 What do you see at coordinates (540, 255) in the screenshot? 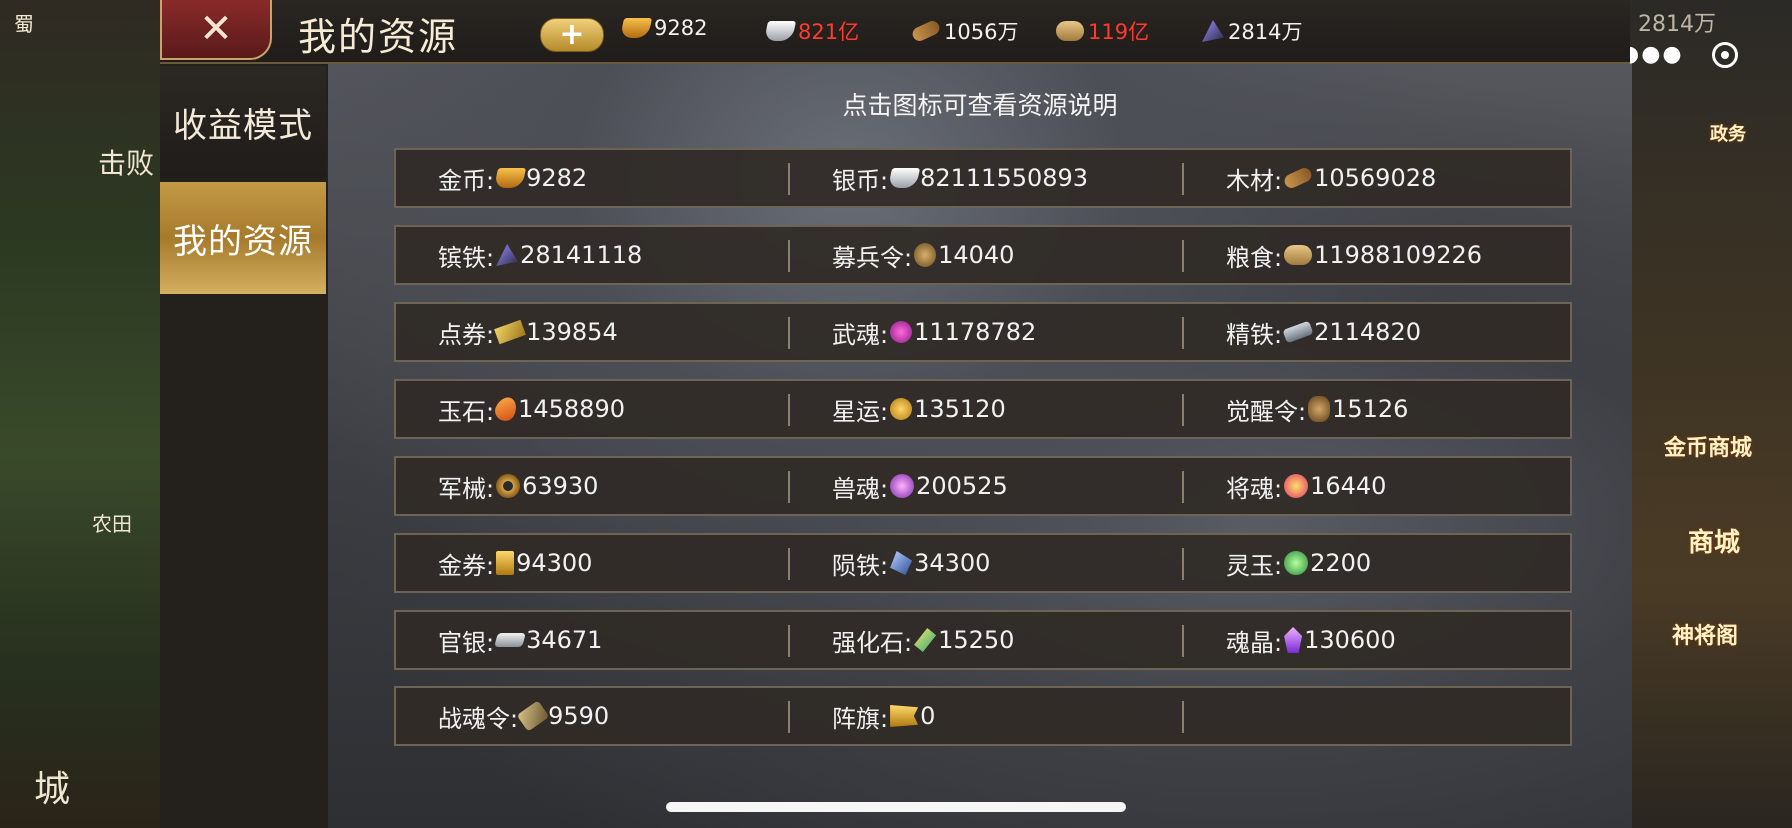
I see `resource-cell: 镔铁: 28141118` at bounding box center [540, 255].